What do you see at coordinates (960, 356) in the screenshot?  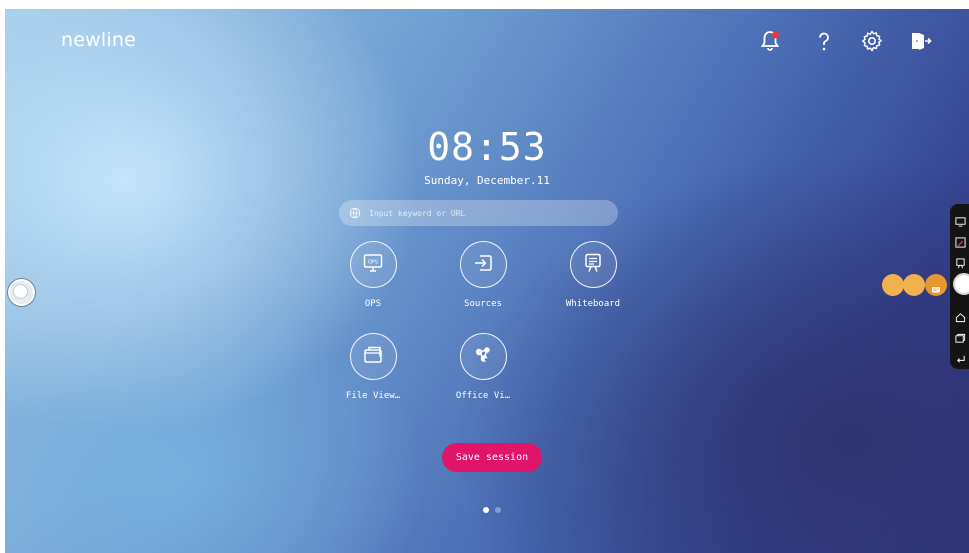 I see `back-icon` at bounding box center [960, 356].